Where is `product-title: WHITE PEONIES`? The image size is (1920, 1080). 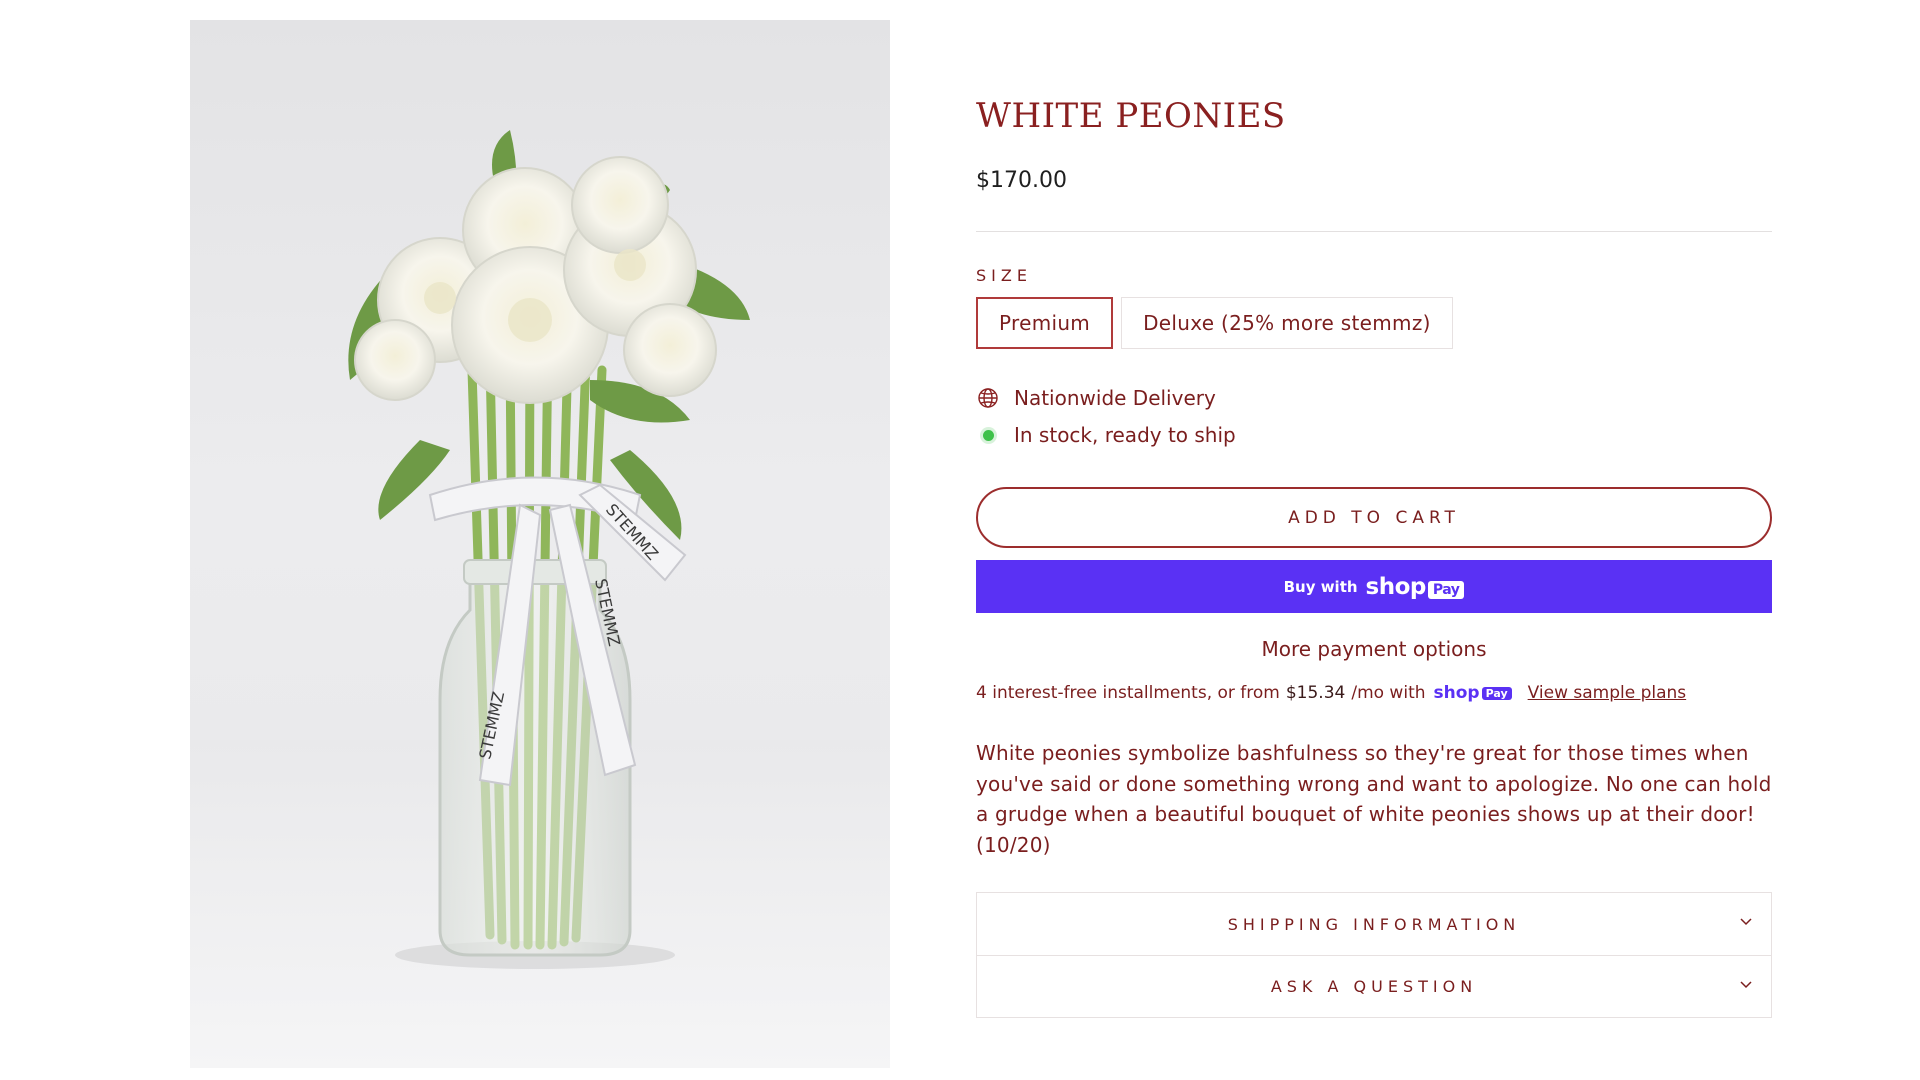 product-title: WHITE PEONIES is located at coordinates (1131, 116).